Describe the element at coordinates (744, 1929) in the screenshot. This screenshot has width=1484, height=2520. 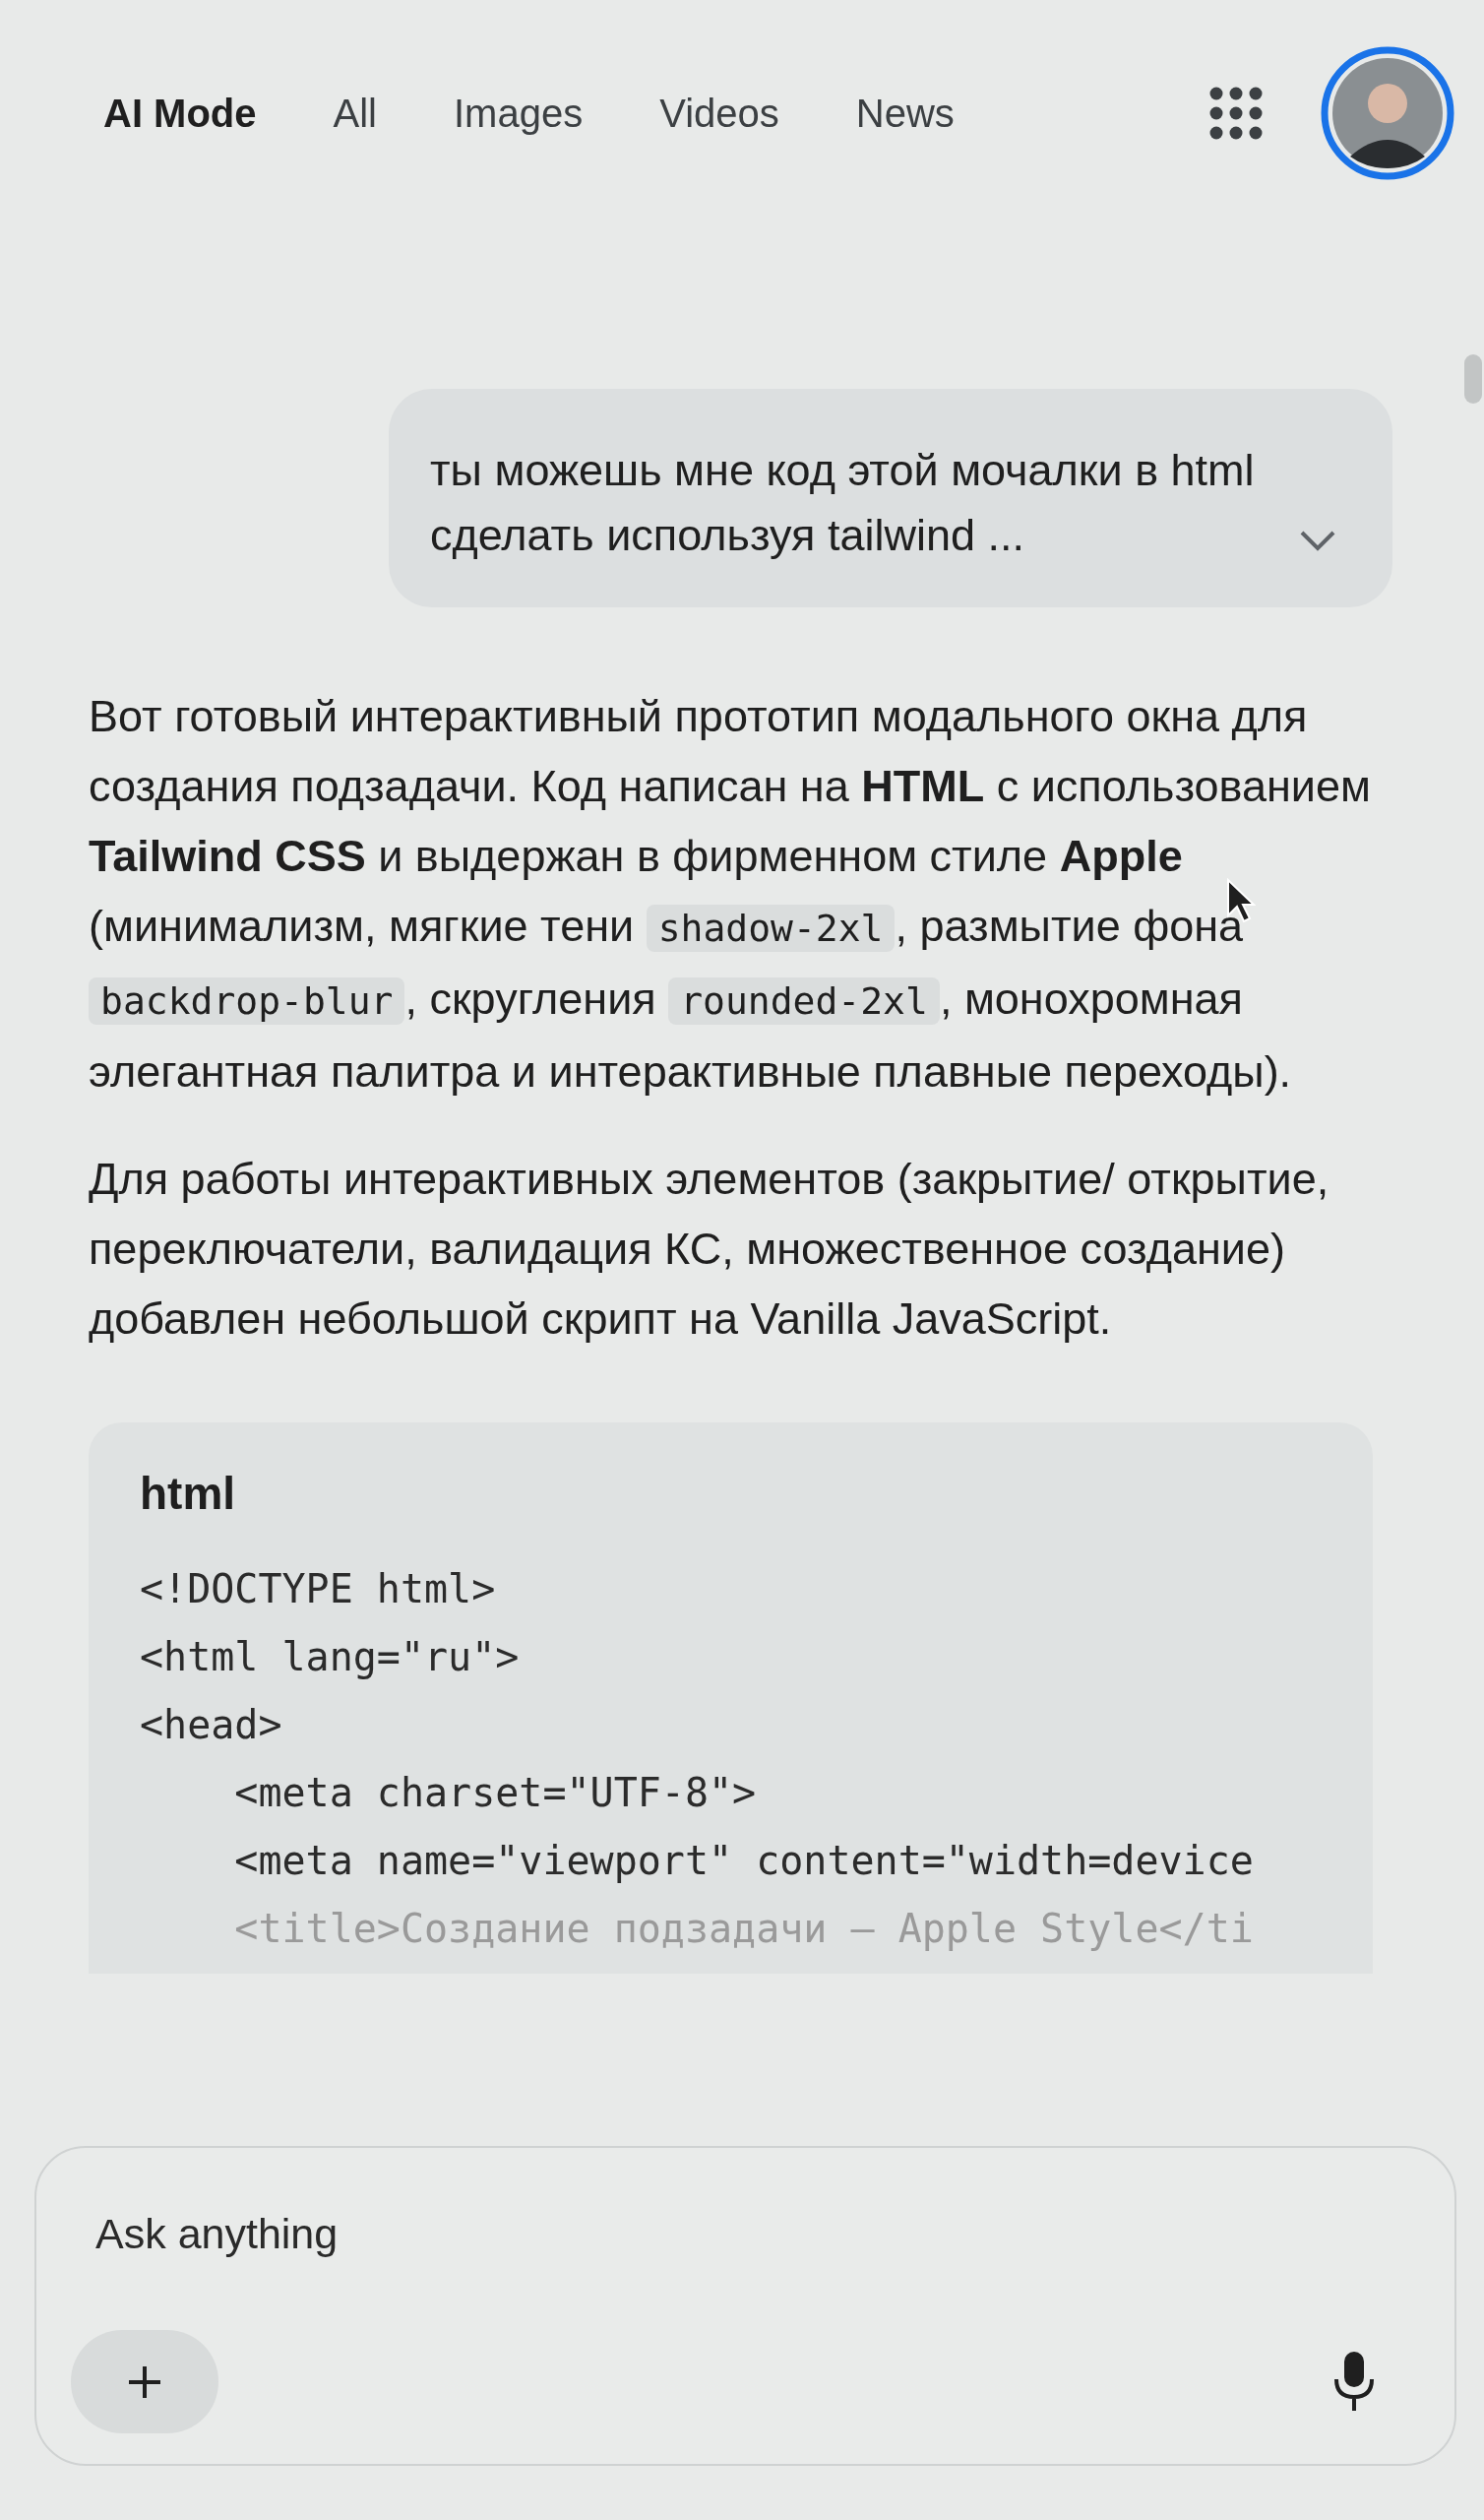
I see `code-line: <title>Создание подзадачи – Apple Style</ti` at that location.